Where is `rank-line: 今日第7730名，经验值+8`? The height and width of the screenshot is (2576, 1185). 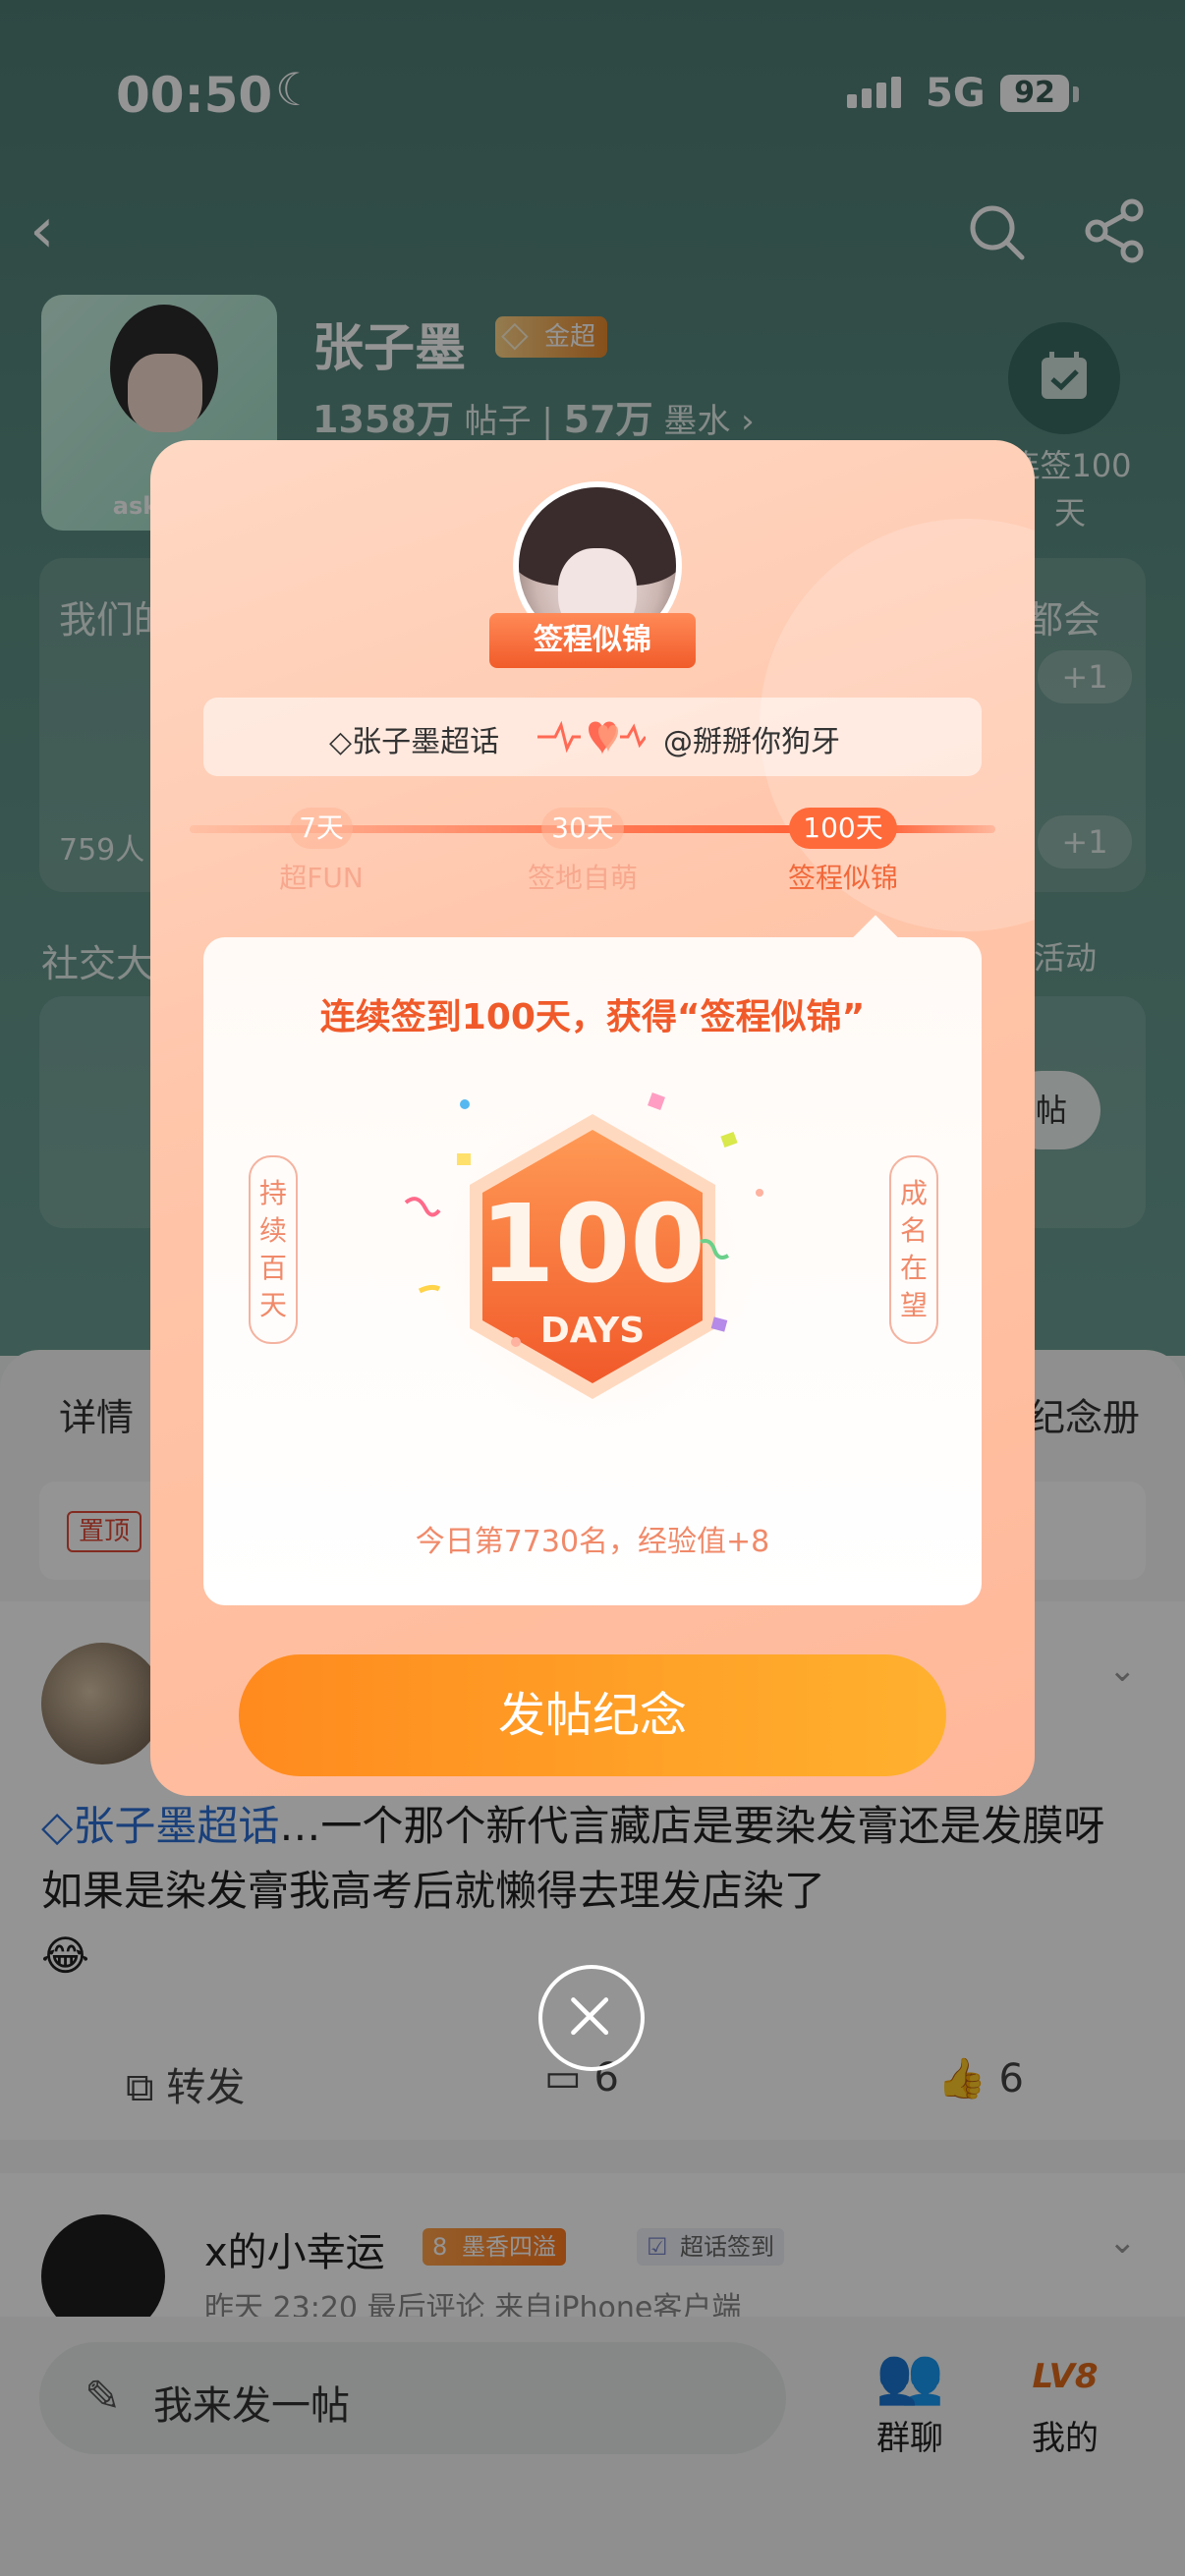
rank-line: 今日第7730名，经验值+8 is located at coordinates (592, 1542).